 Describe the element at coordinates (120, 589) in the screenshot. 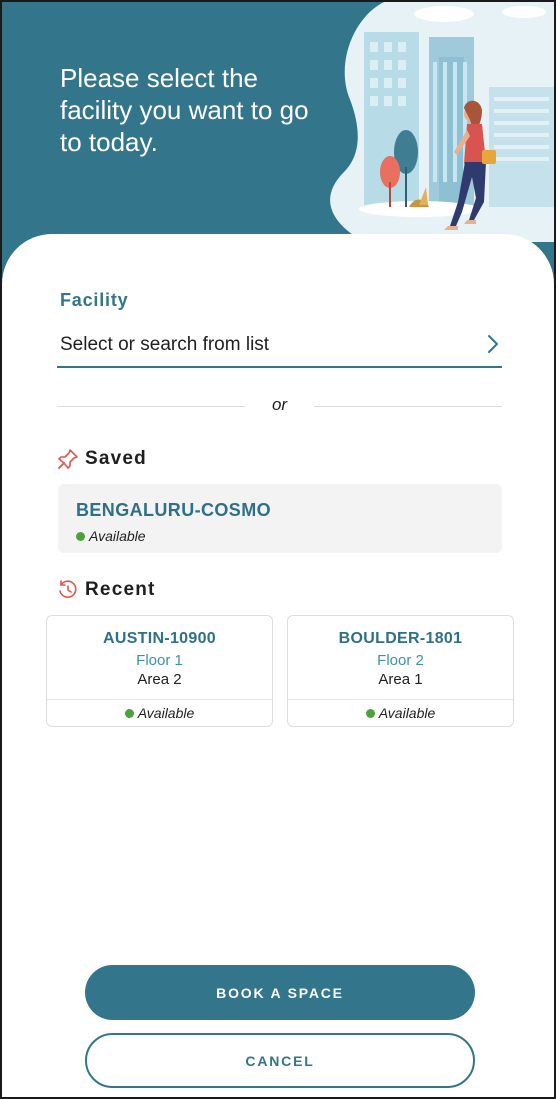

I see `recent-heading: Recent` at that location.